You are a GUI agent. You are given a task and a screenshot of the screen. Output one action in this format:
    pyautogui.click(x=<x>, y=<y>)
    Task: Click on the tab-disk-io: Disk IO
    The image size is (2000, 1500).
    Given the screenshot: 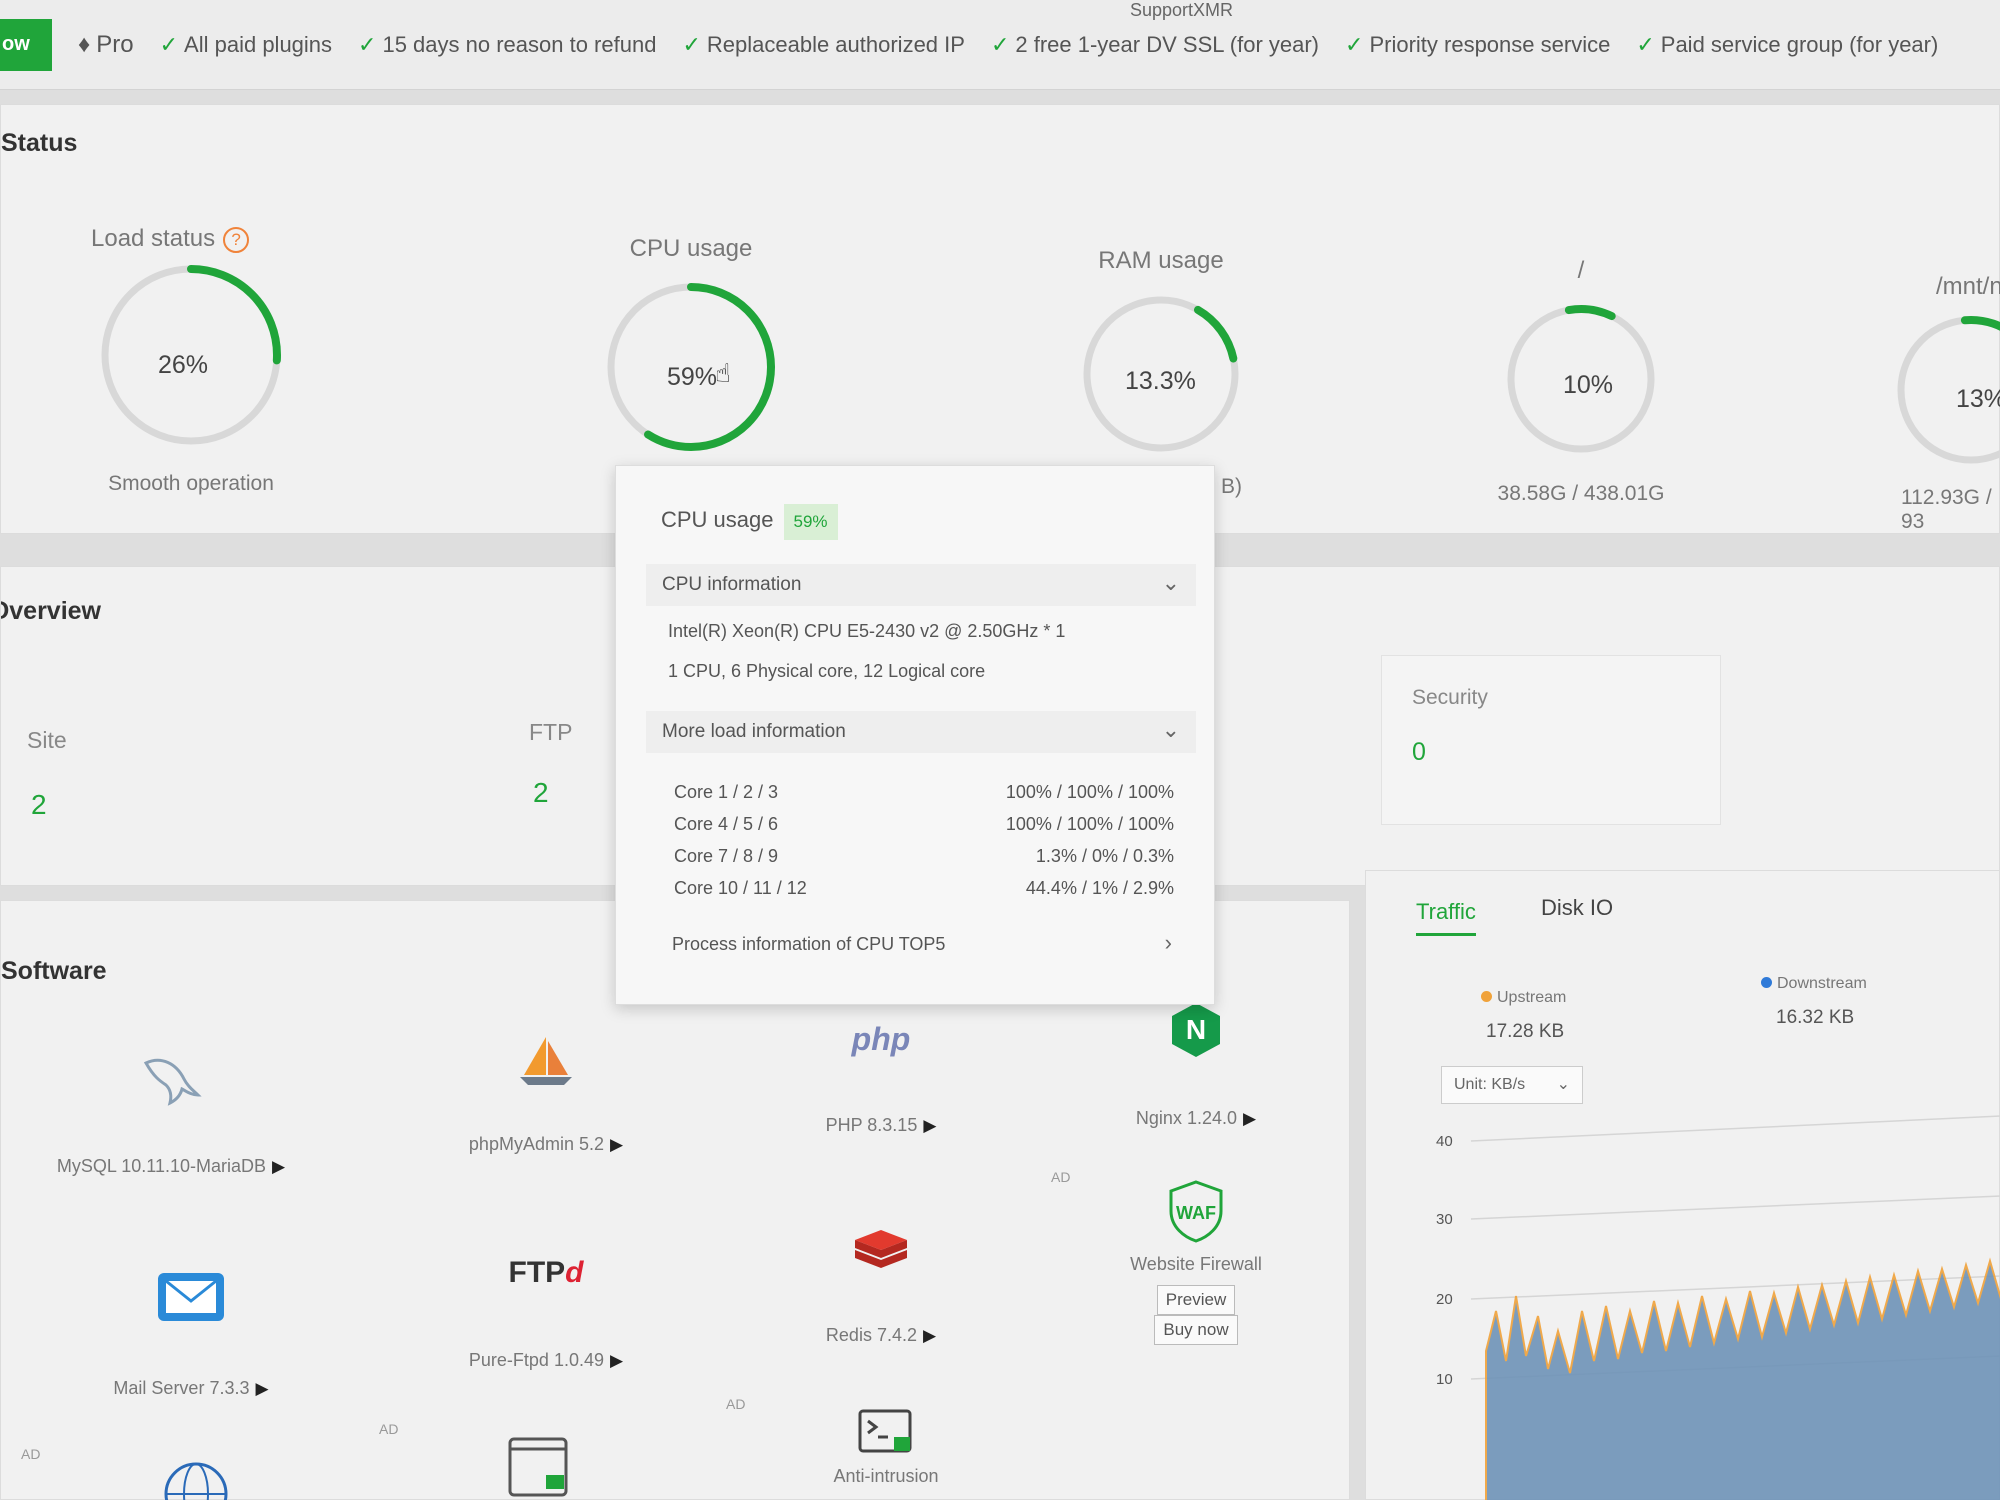 What is the action you would take?
    pyautogui.click(x=1577, y=908)
    